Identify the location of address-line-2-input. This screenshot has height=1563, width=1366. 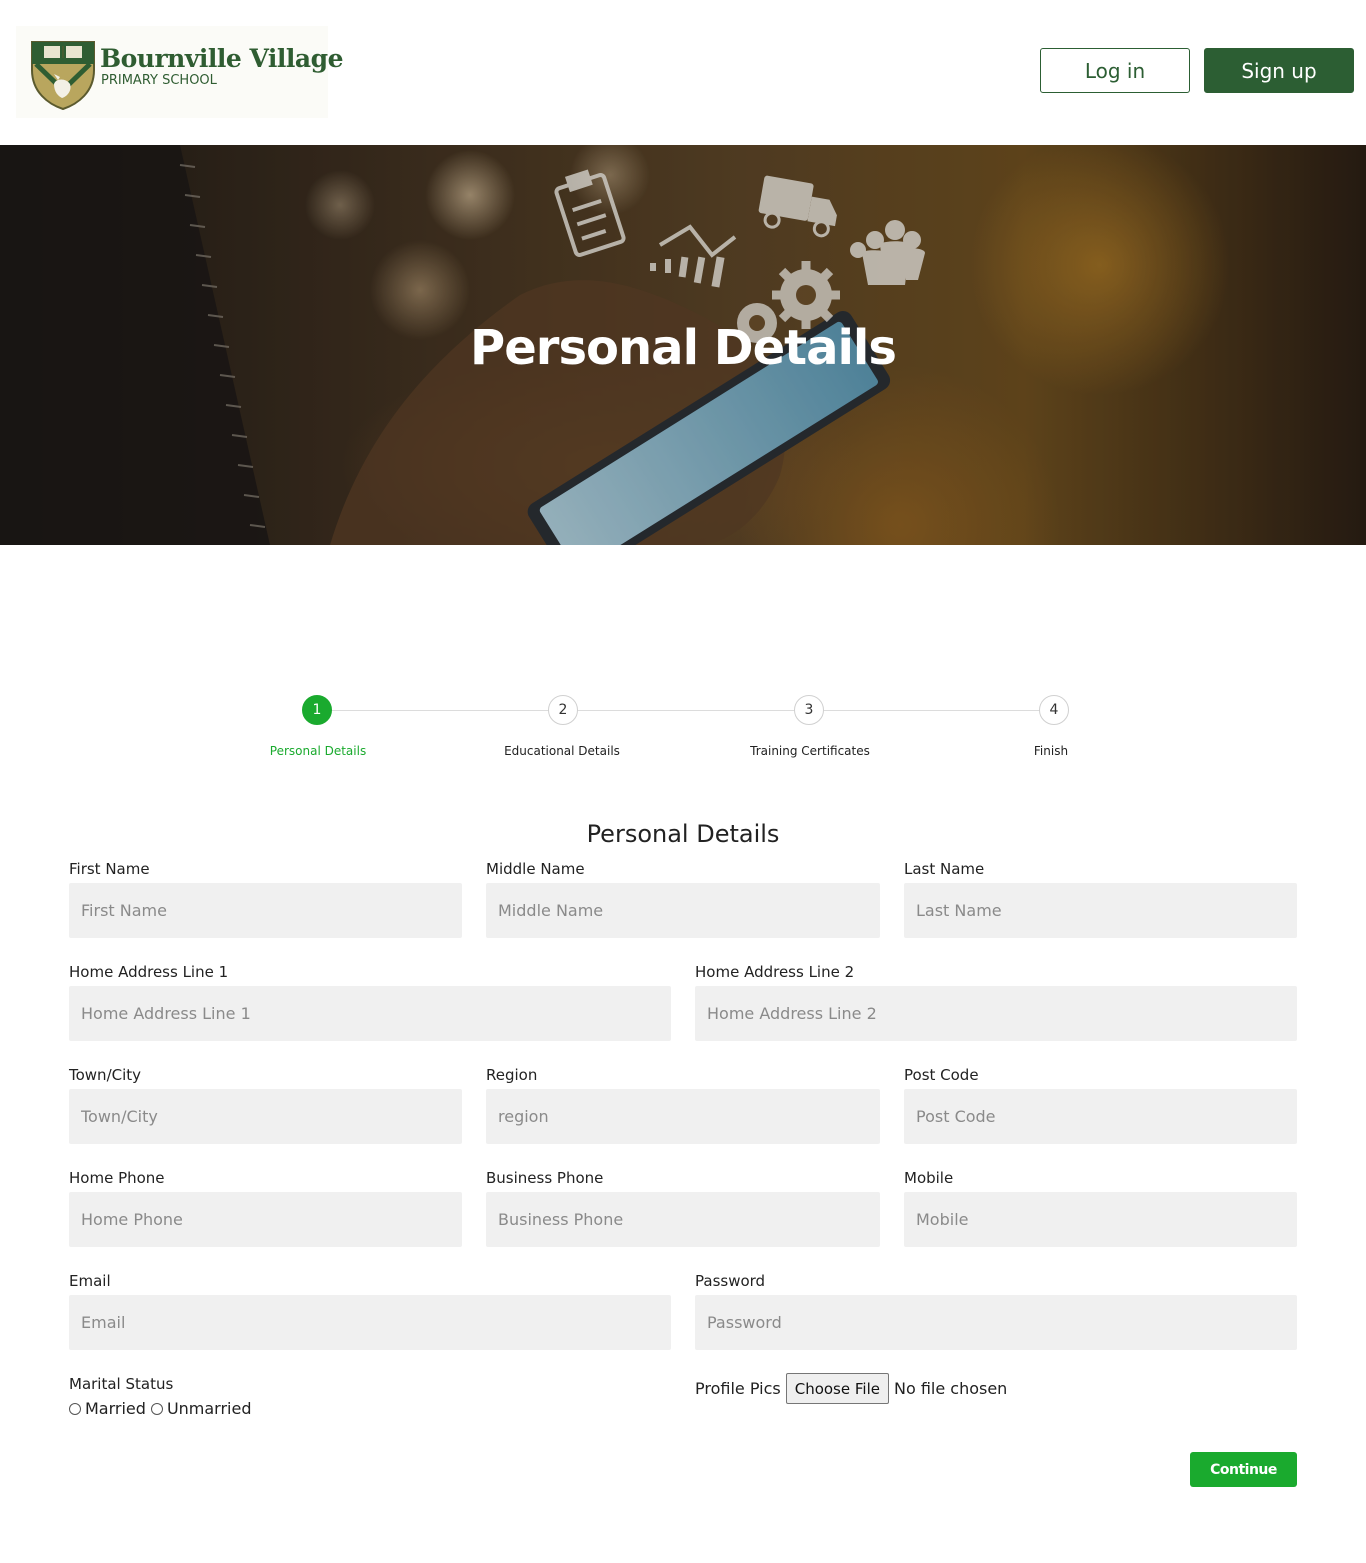
(996, 1013).